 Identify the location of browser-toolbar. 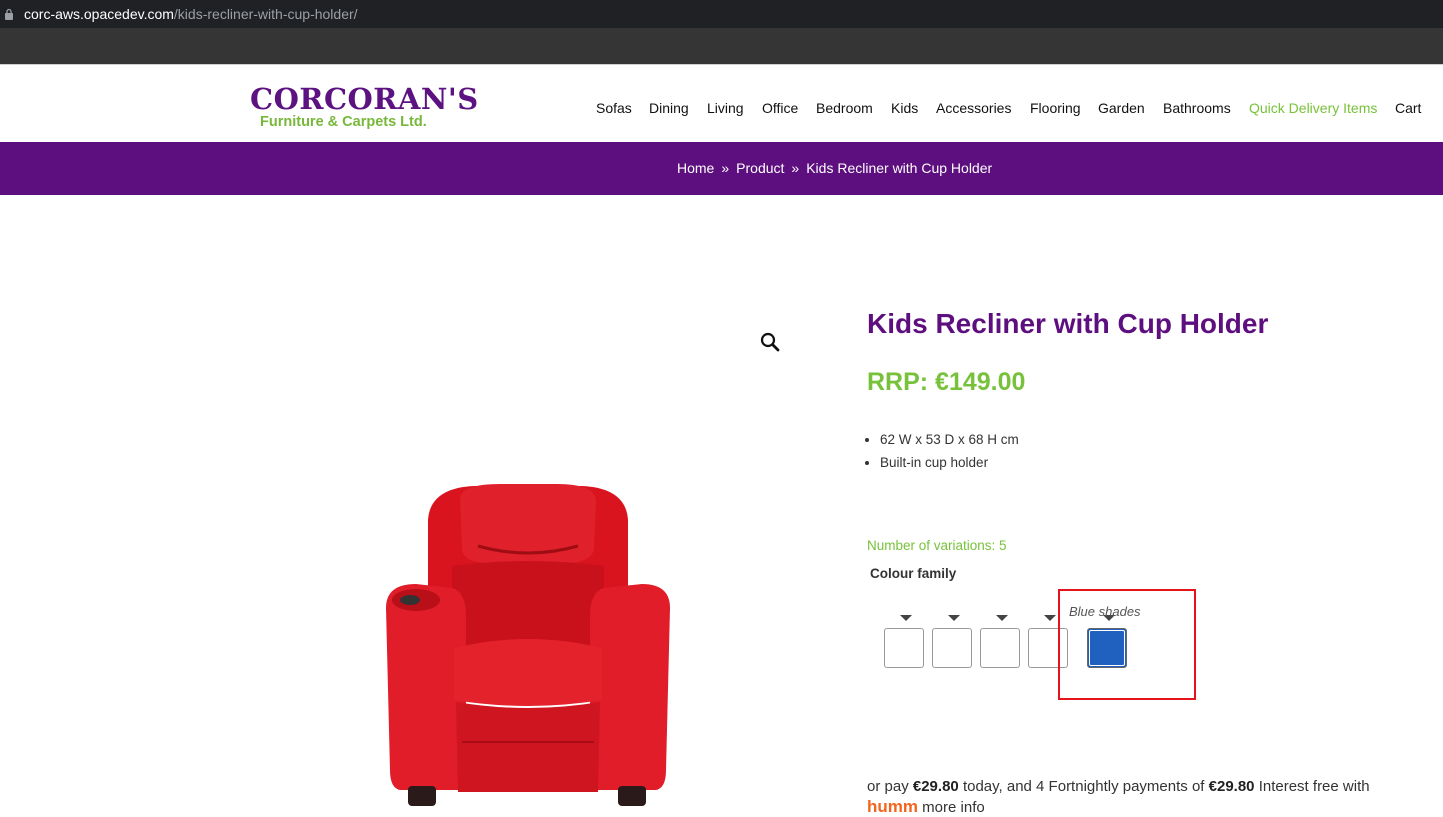
(721, 46).